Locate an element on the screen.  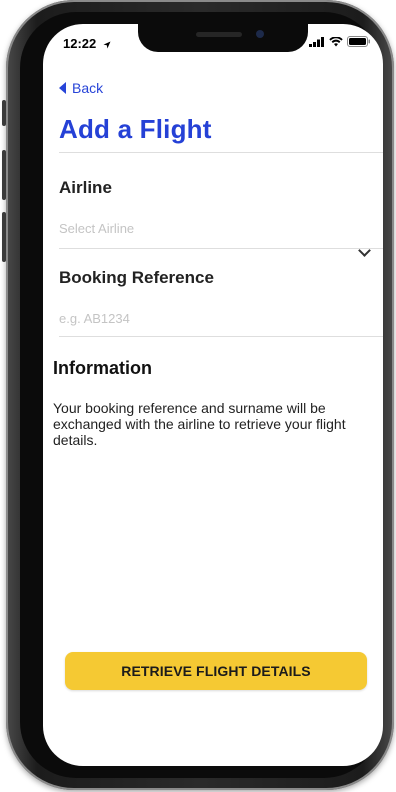
side-button-mute is located at coordinates (4, 113).